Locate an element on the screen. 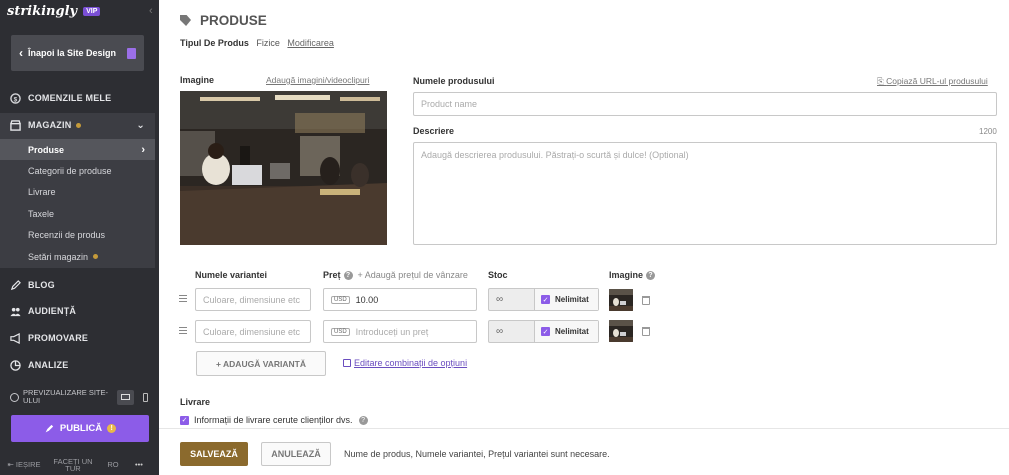  sidebar-subitem-label: Livrare is located at coordinates (42, 191).